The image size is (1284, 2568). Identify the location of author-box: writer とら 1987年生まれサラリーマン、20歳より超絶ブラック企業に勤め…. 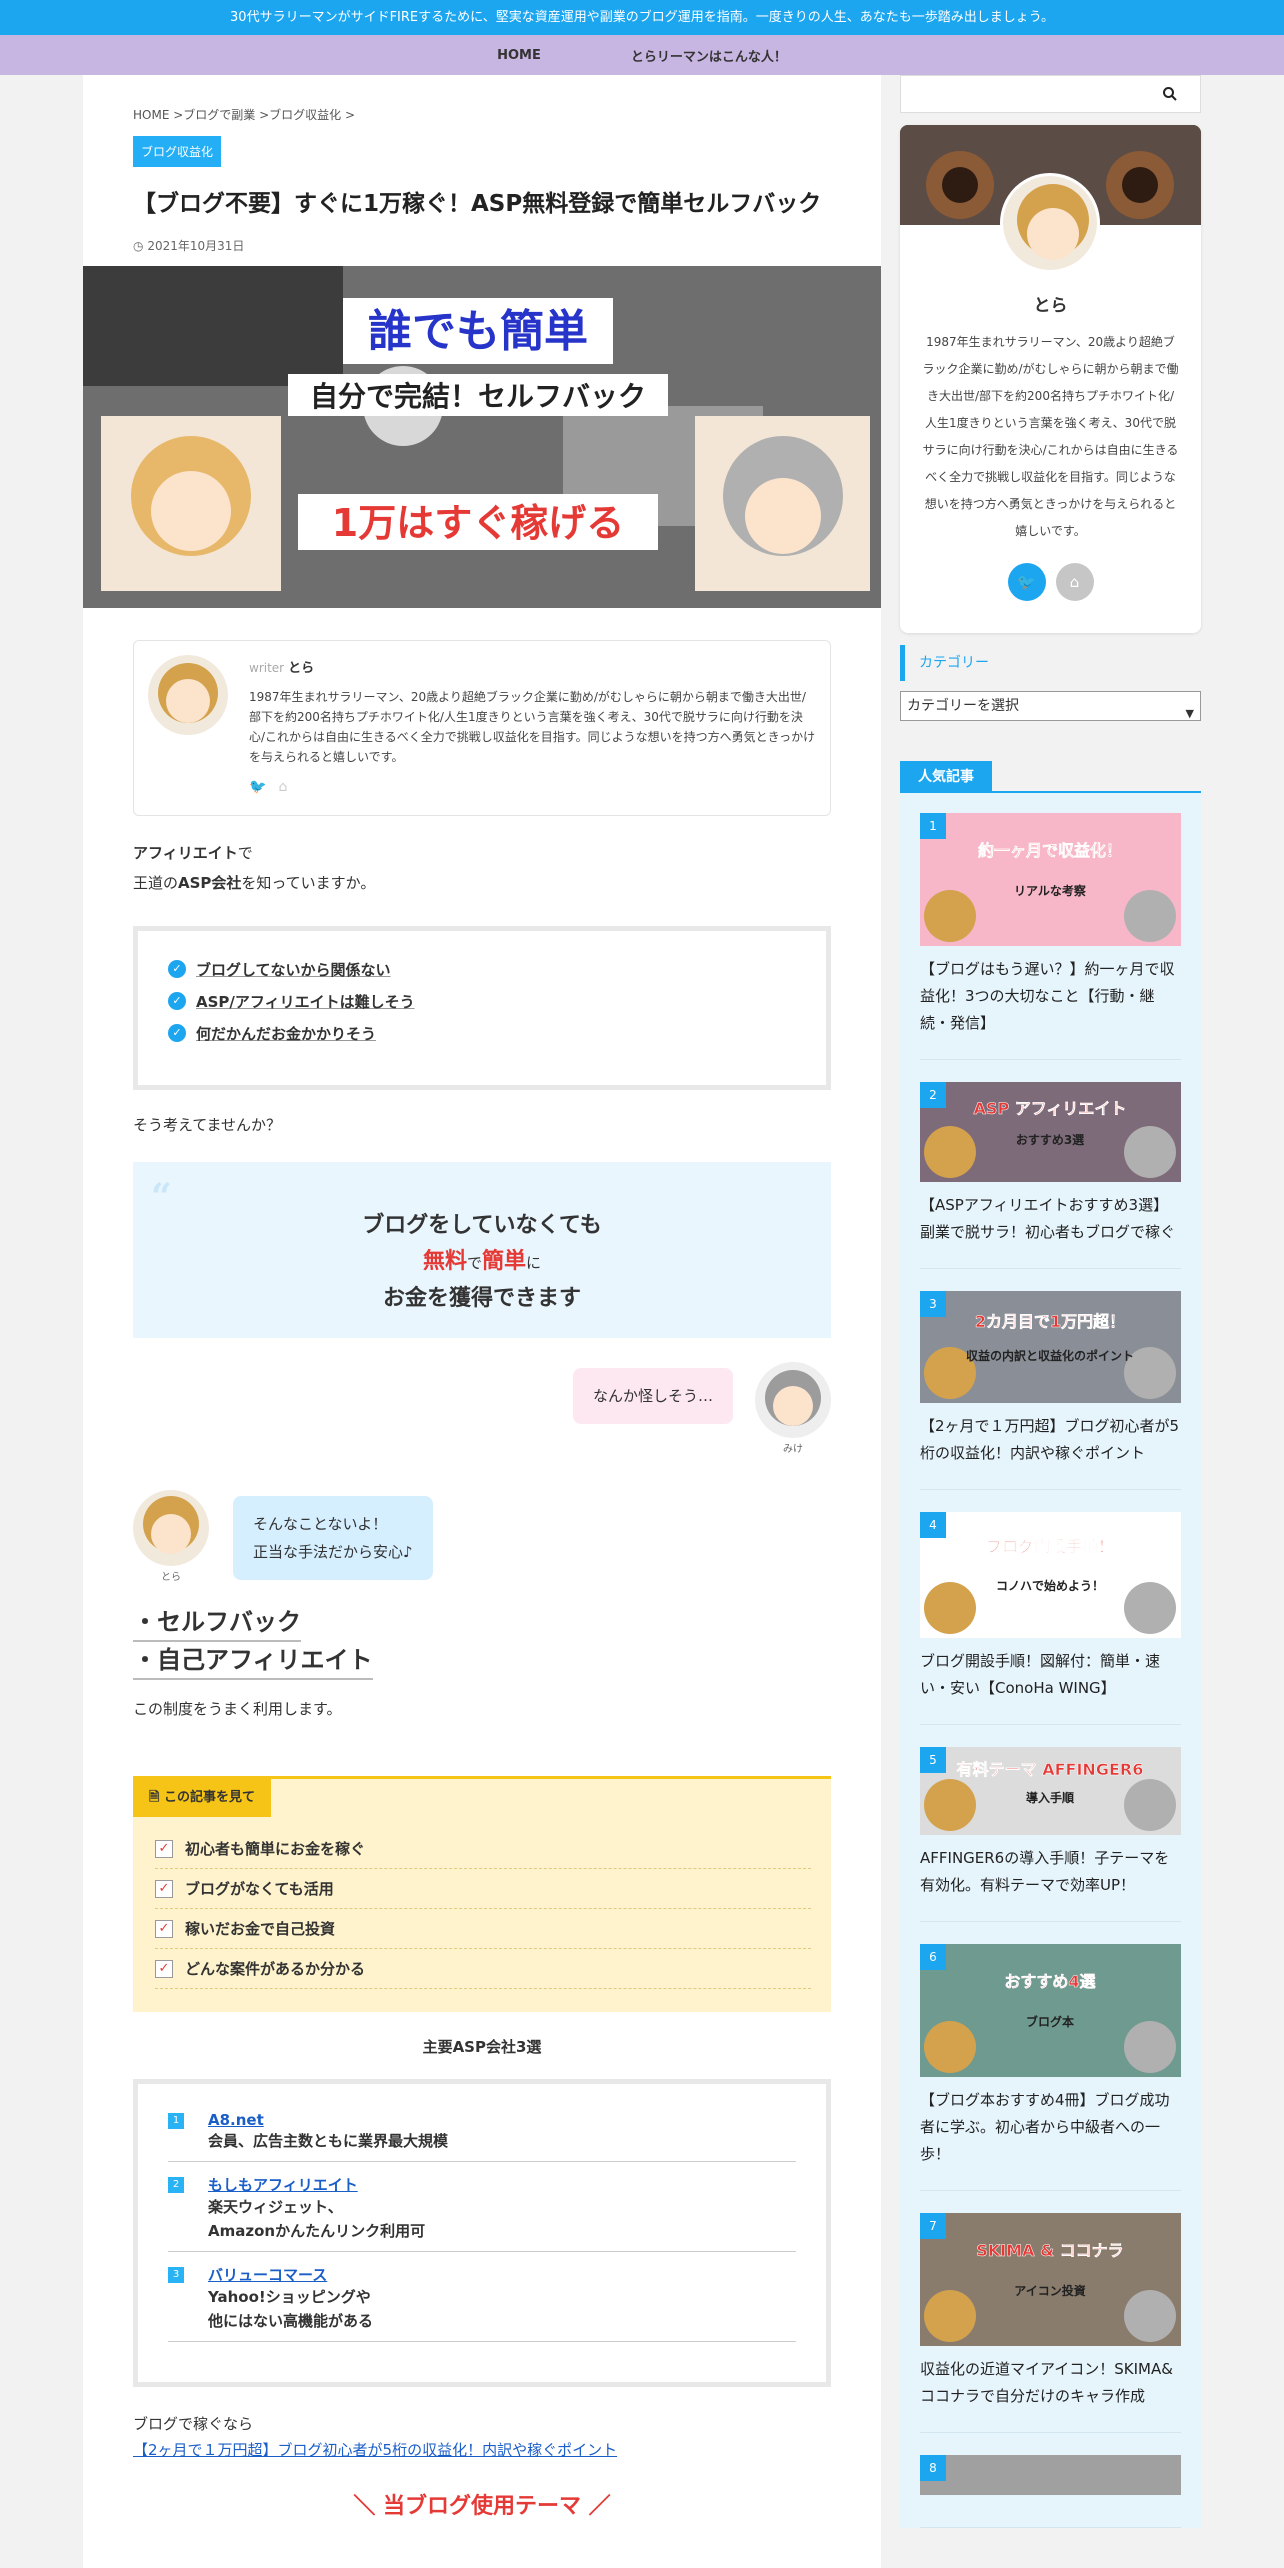
(482, 728).